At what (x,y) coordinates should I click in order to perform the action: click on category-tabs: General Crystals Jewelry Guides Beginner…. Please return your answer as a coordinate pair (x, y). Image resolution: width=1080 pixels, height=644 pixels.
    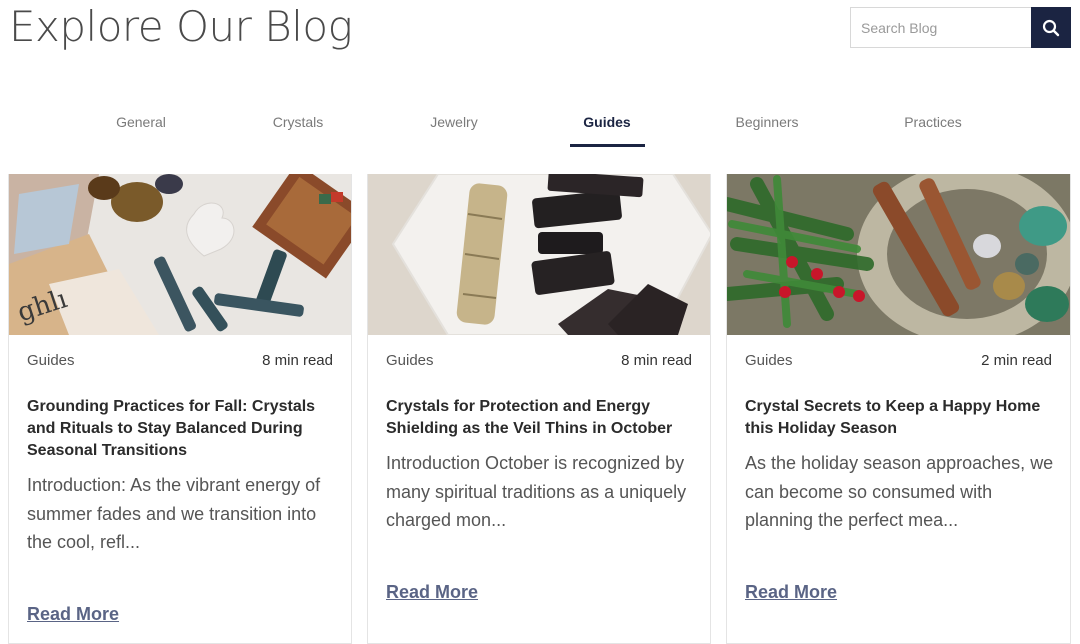
    Looking at the image, I should click on (540, 124).